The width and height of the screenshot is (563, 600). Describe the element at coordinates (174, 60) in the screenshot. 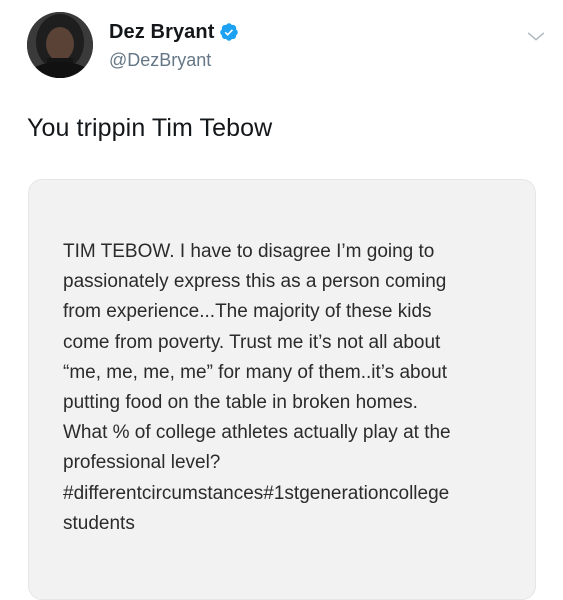

I see `author-handle: @DezBryant` at that location.